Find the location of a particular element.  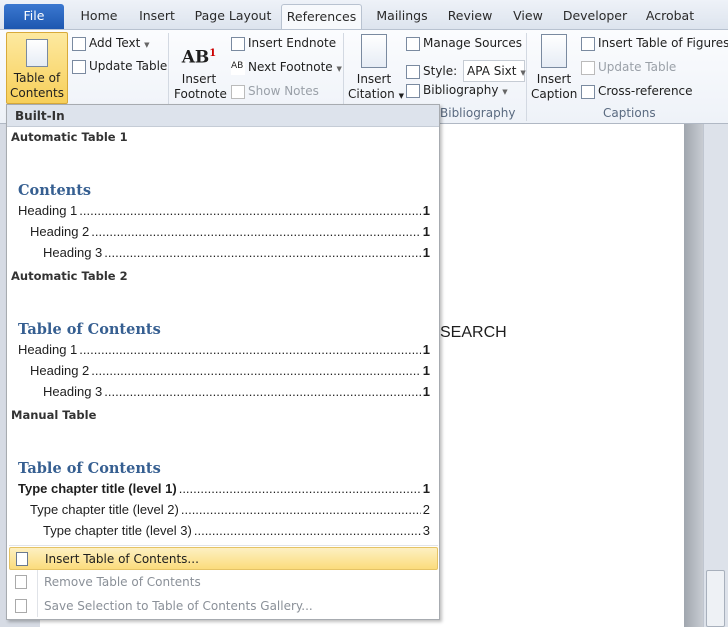

gallery-title-automatic-2: Automatic Table 2 is located at coordinates (69, 276).